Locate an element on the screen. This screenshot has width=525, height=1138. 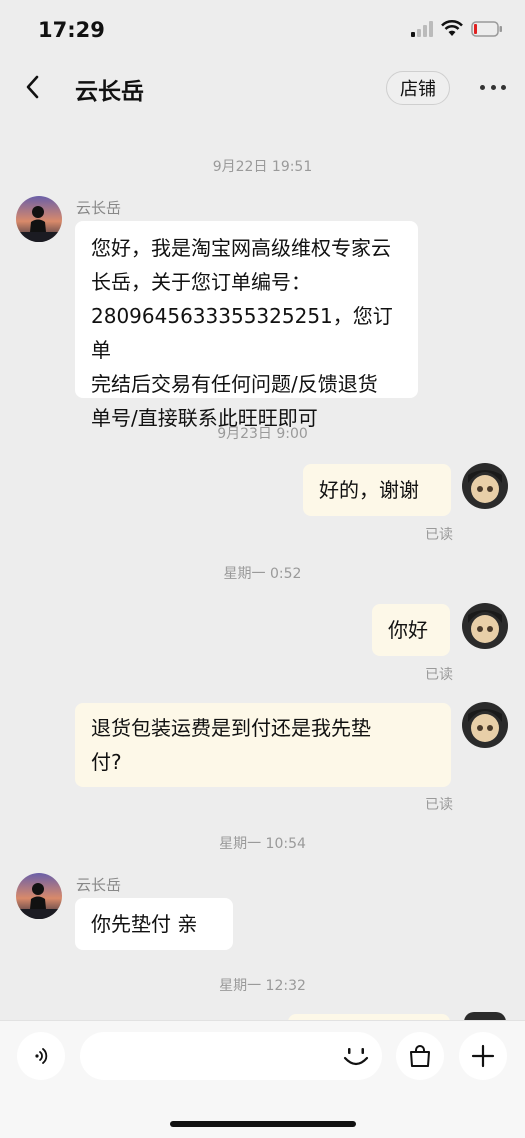
back-button is located at coordinates (34, 87).